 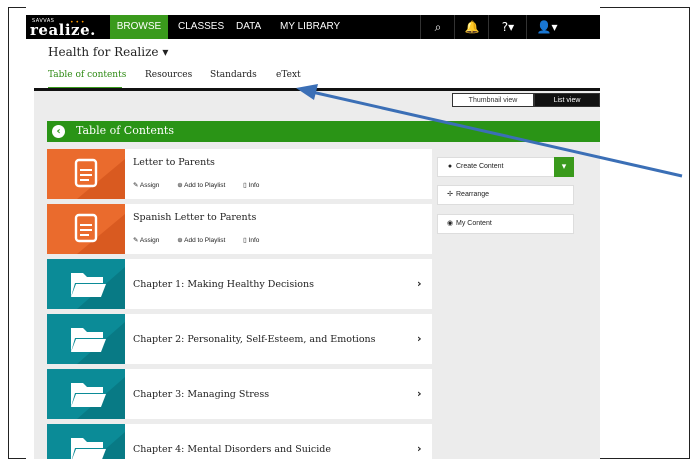 What do you see at coordinates (323, 131) in the screenshot?
I see `table-of-contents-header: ‹ Table of Contents` at bounding box center [323, 131].